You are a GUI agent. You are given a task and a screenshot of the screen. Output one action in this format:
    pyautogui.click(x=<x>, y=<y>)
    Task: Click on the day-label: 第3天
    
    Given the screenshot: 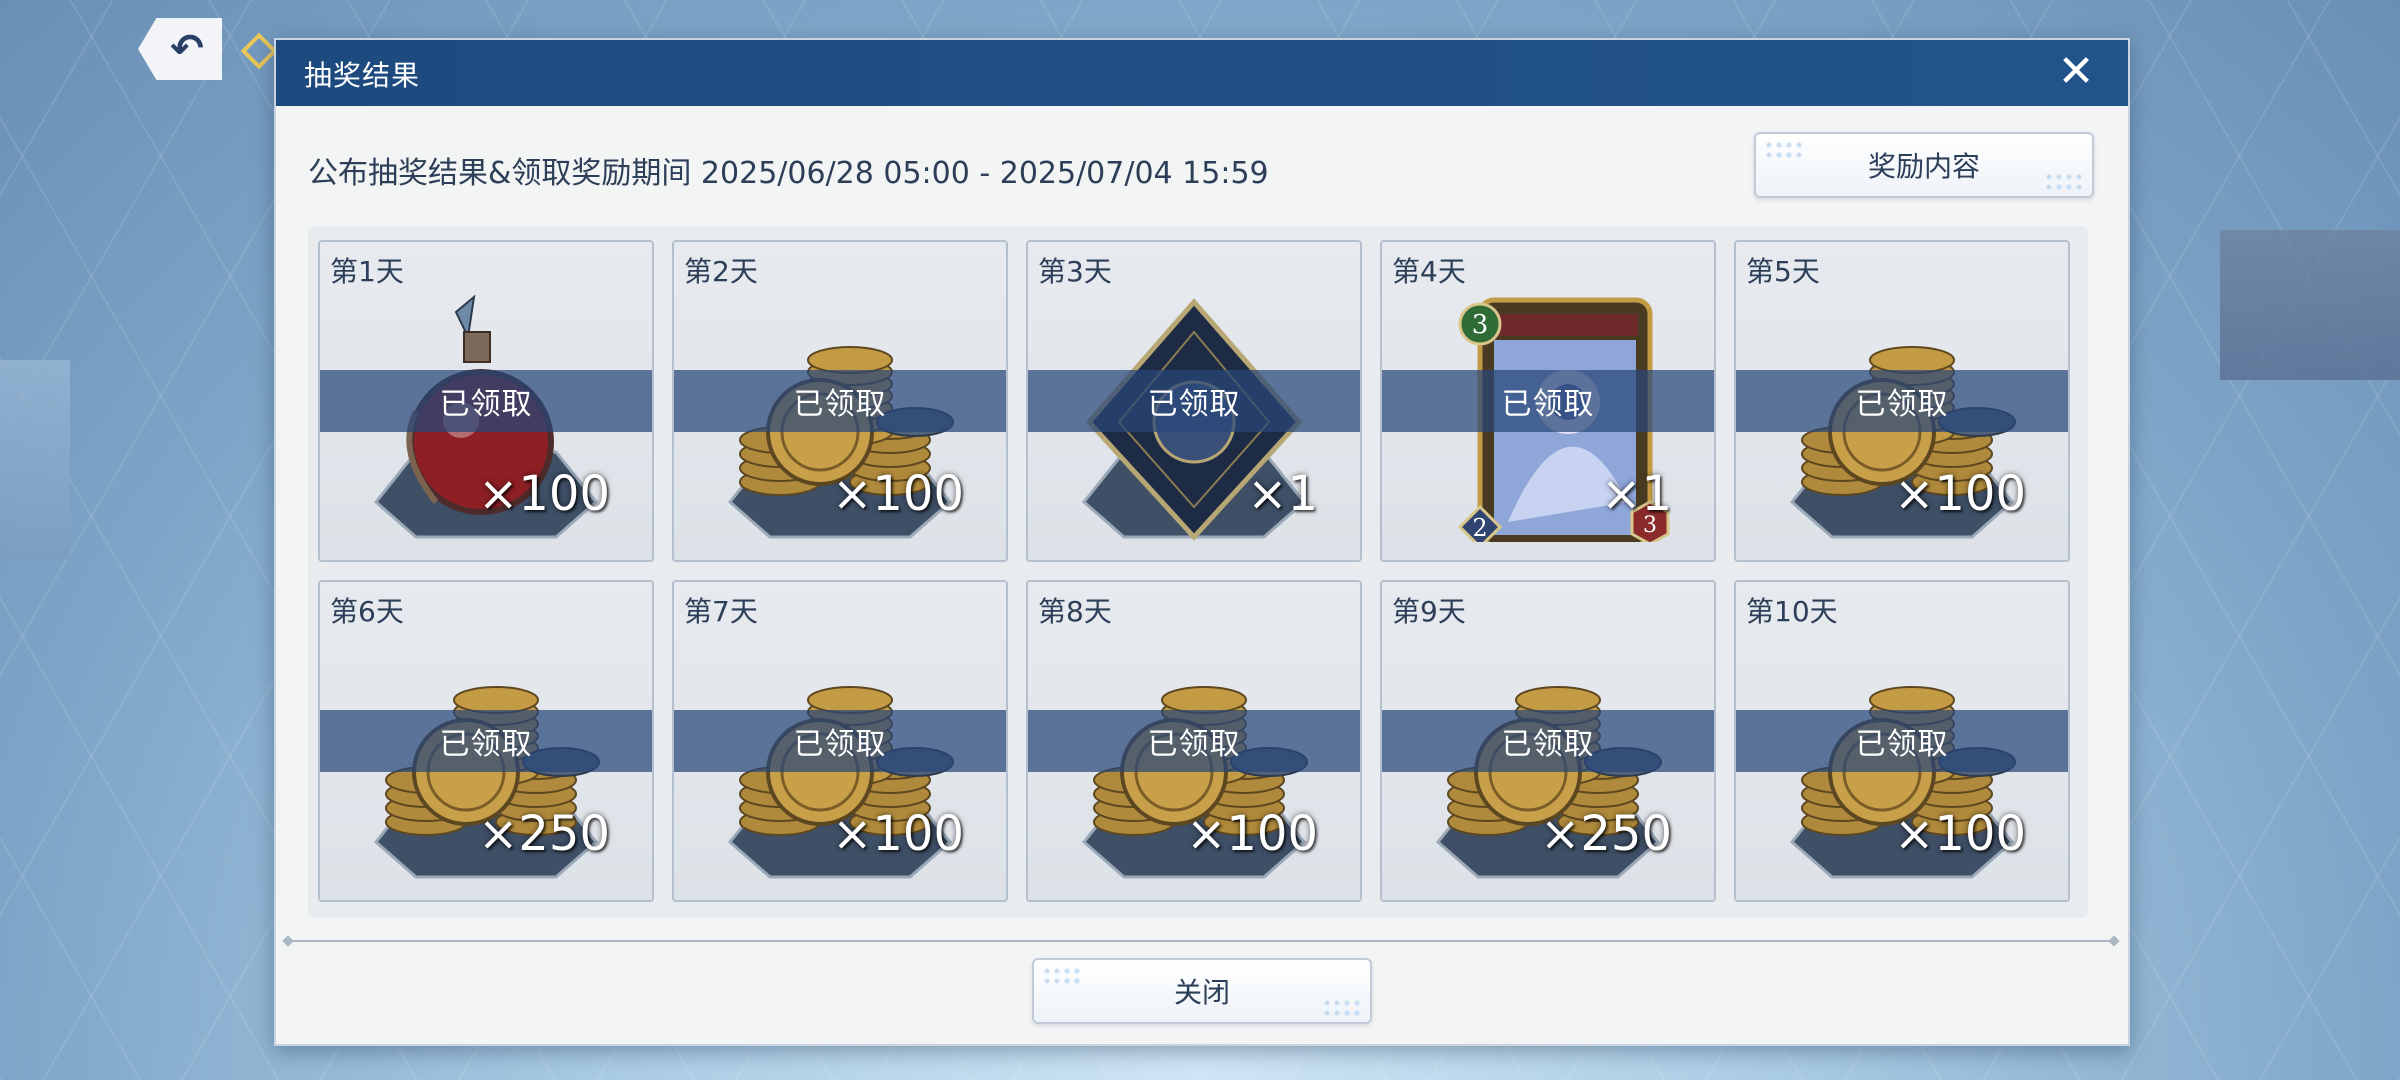 What is the action you would take?
    pyautogui.click(x=1075, y=271)
    